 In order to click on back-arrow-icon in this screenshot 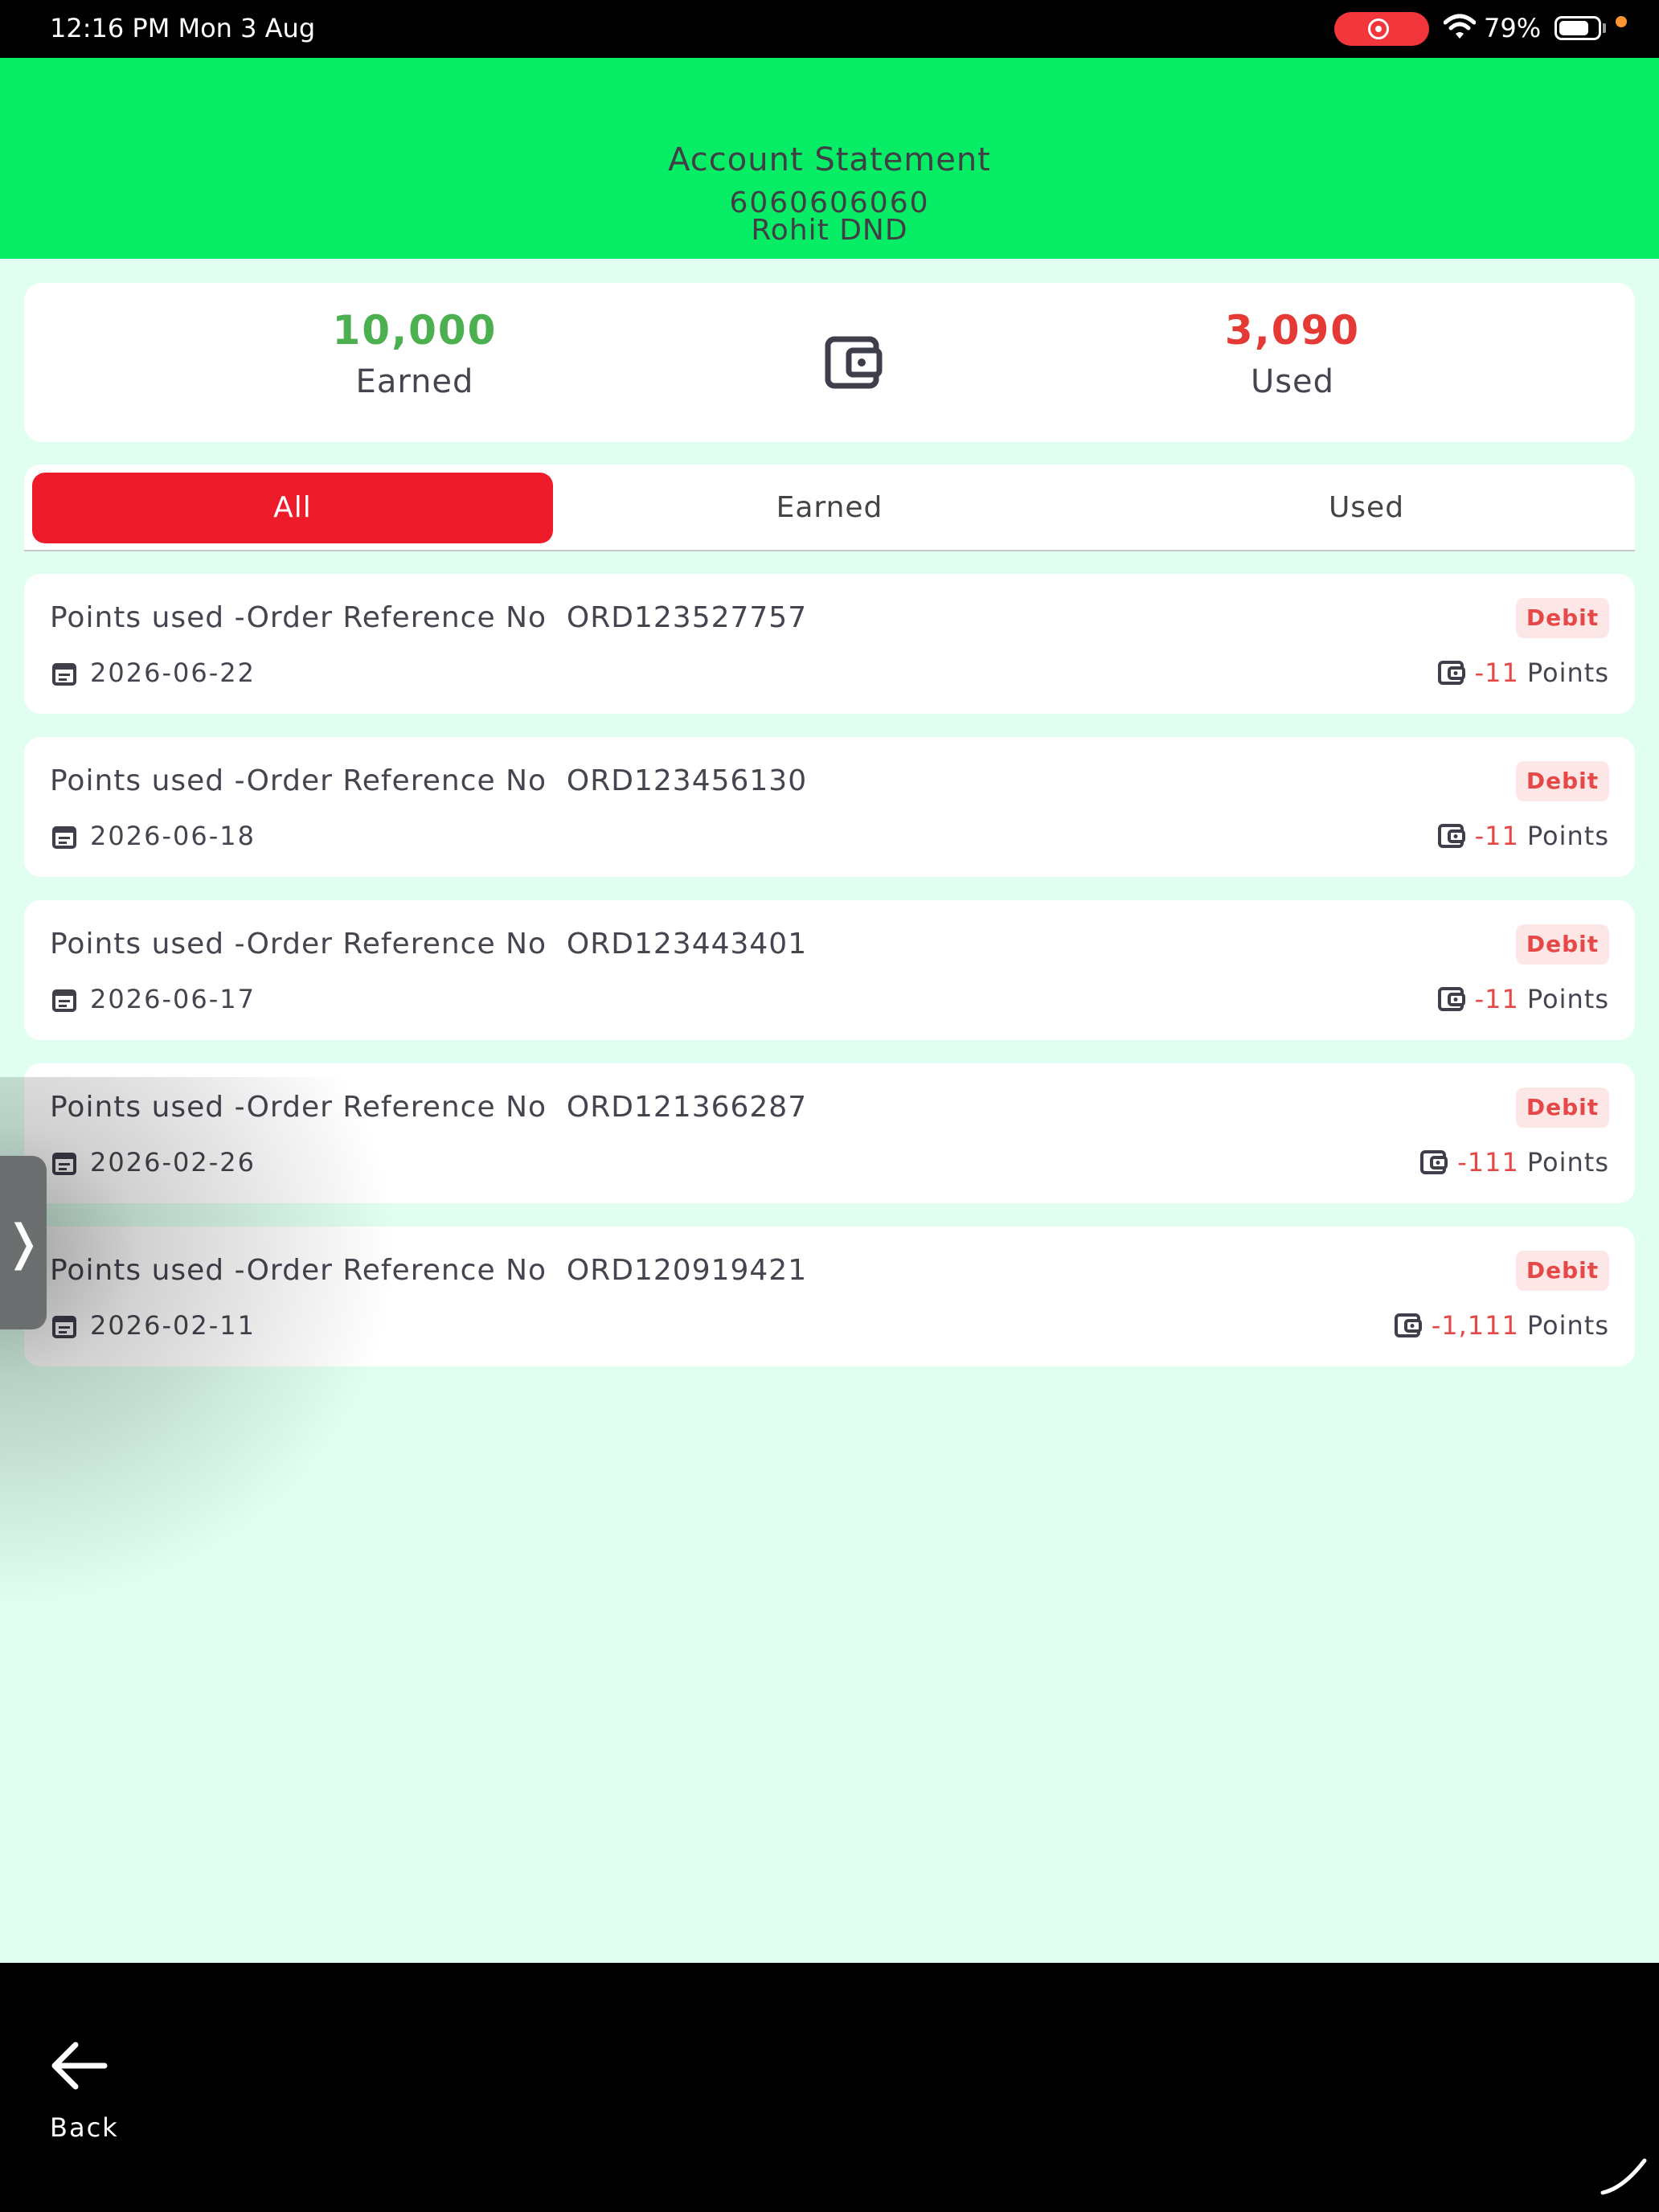, I will do `click(79, 2065)`.